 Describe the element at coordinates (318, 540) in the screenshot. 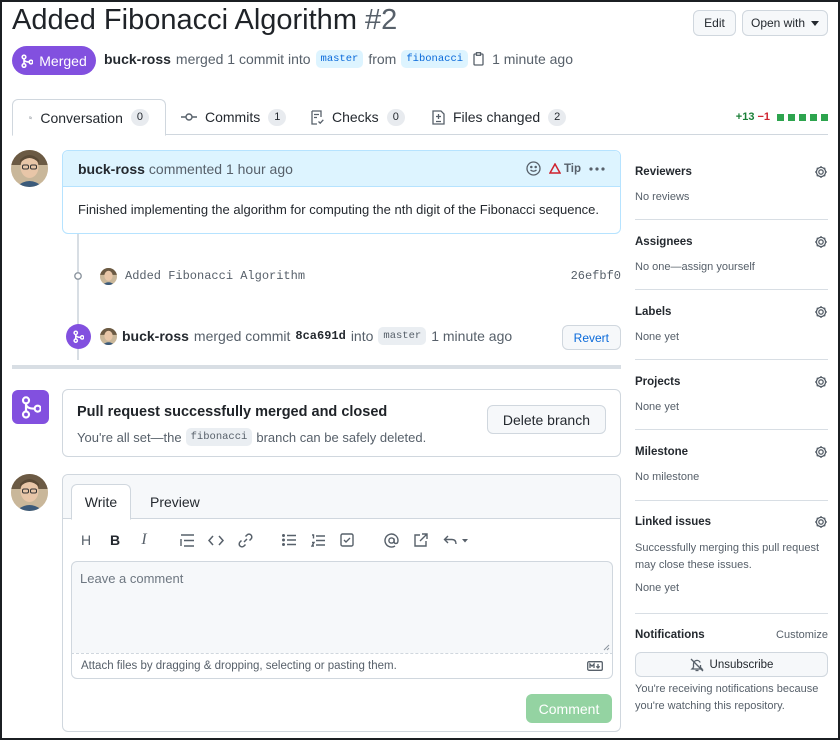

I see `ordered-list-icon` at that location.